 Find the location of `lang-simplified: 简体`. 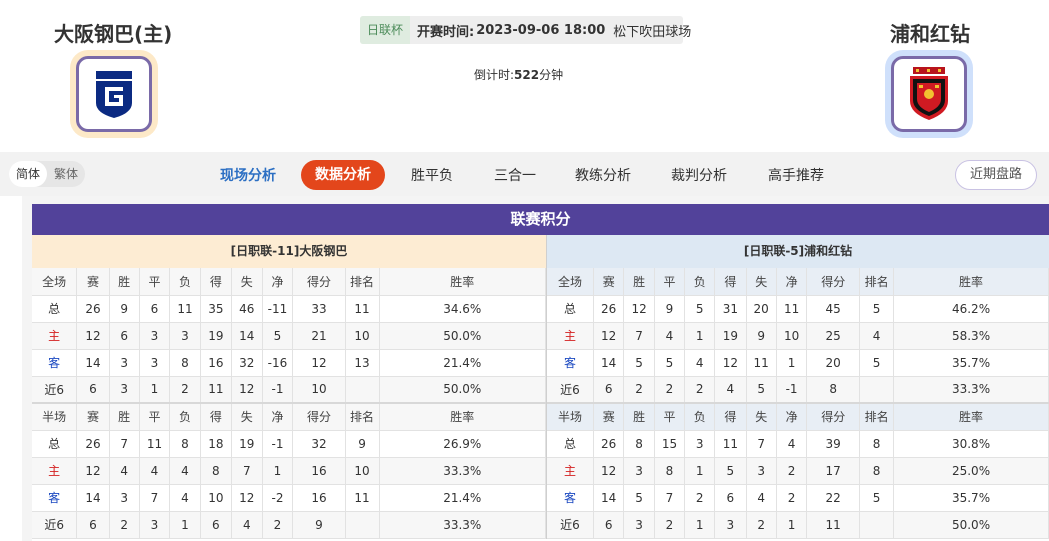

lang-simplified: 简体 is located at coordinates (28, 174).